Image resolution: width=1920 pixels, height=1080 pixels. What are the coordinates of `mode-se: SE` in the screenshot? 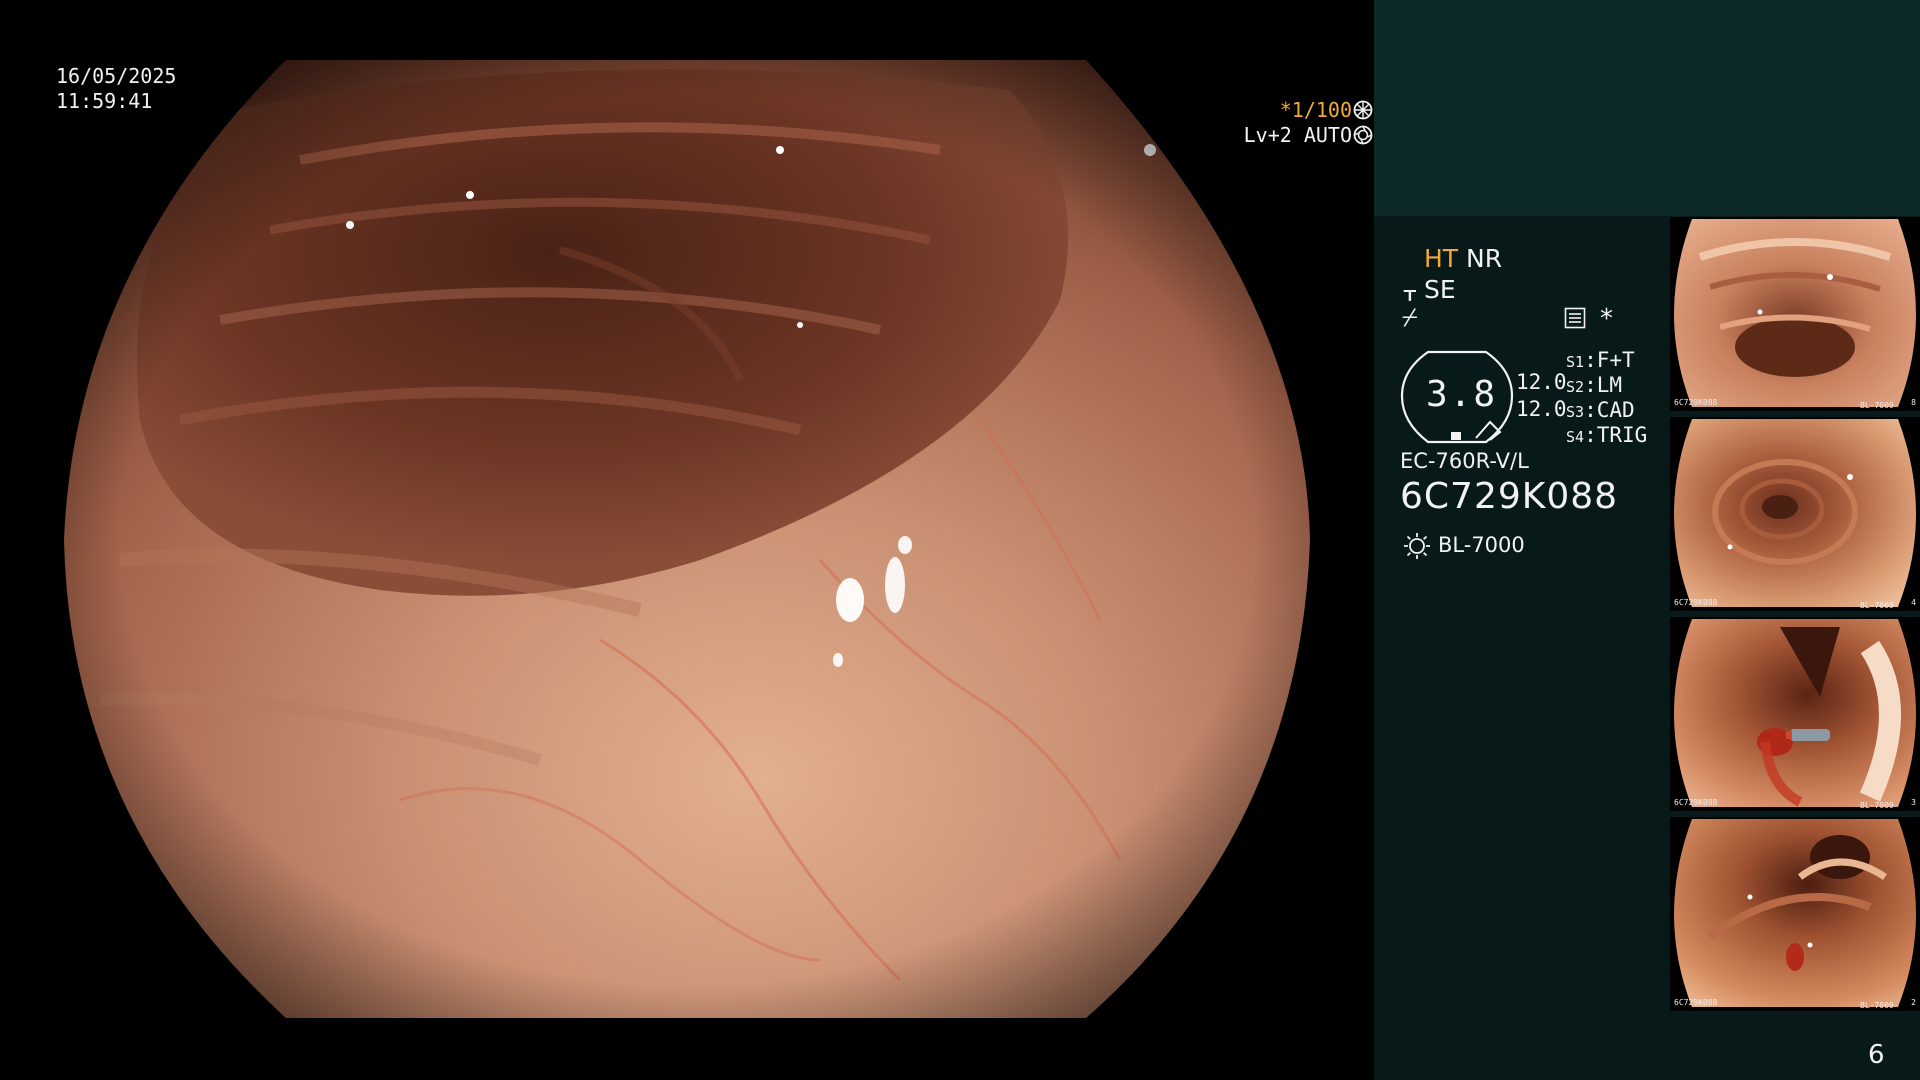 It's located at (1440, 289).